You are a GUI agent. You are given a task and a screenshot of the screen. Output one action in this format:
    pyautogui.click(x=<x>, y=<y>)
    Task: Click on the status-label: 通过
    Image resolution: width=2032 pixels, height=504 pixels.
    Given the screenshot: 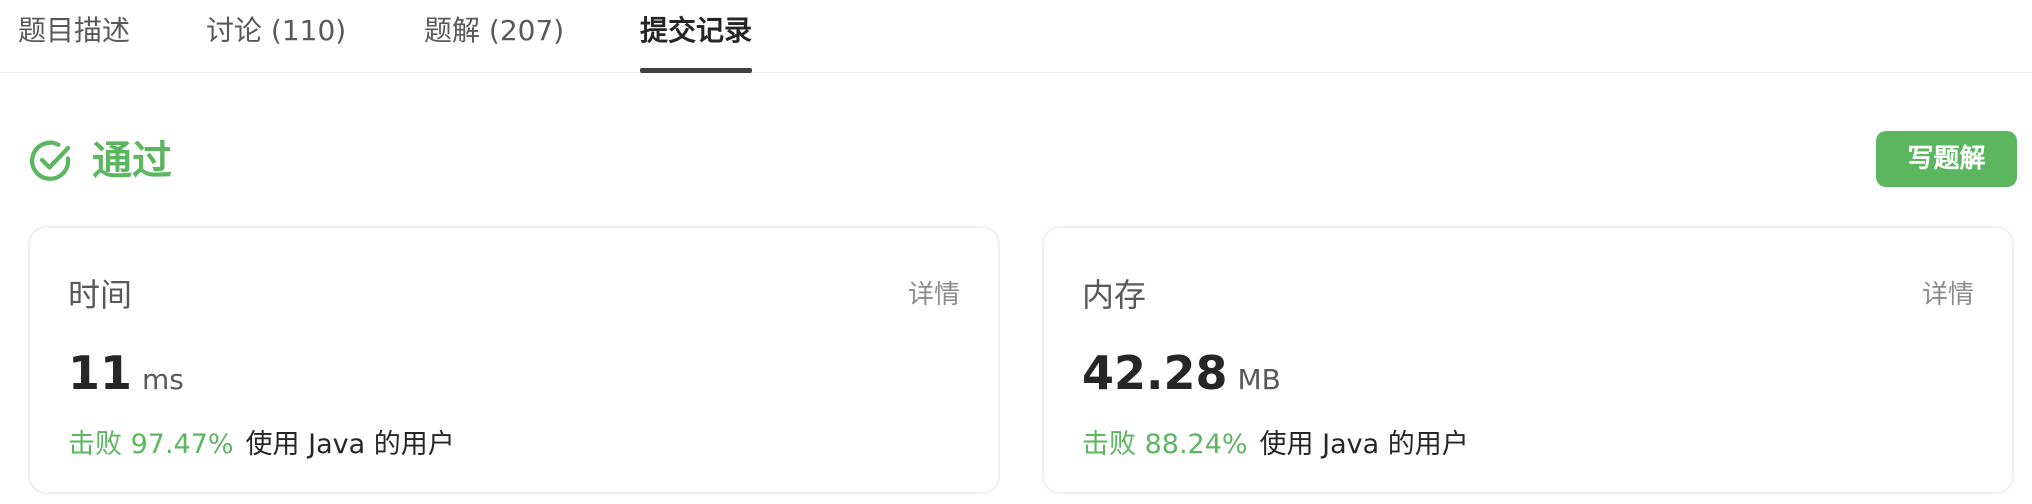 What is the action you would take?
    pyautogui.click(x=132, y=161)
    